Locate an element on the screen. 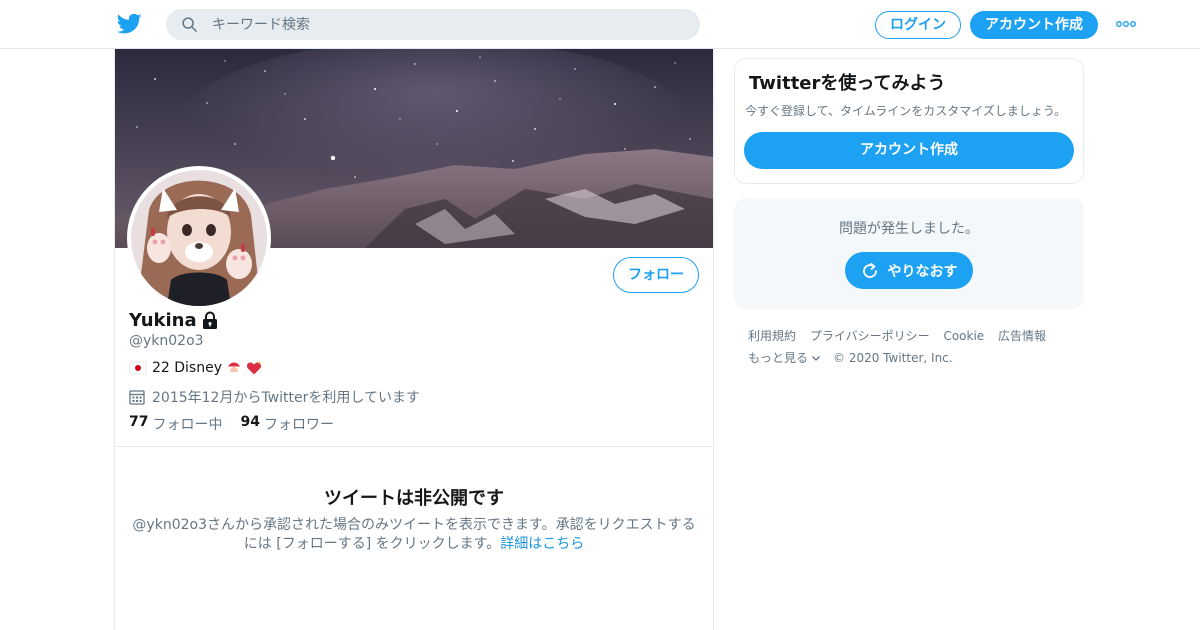 The image size is (1200, 630). learn-more-link: 詳細はこちら is located at coordinates (542, 544).